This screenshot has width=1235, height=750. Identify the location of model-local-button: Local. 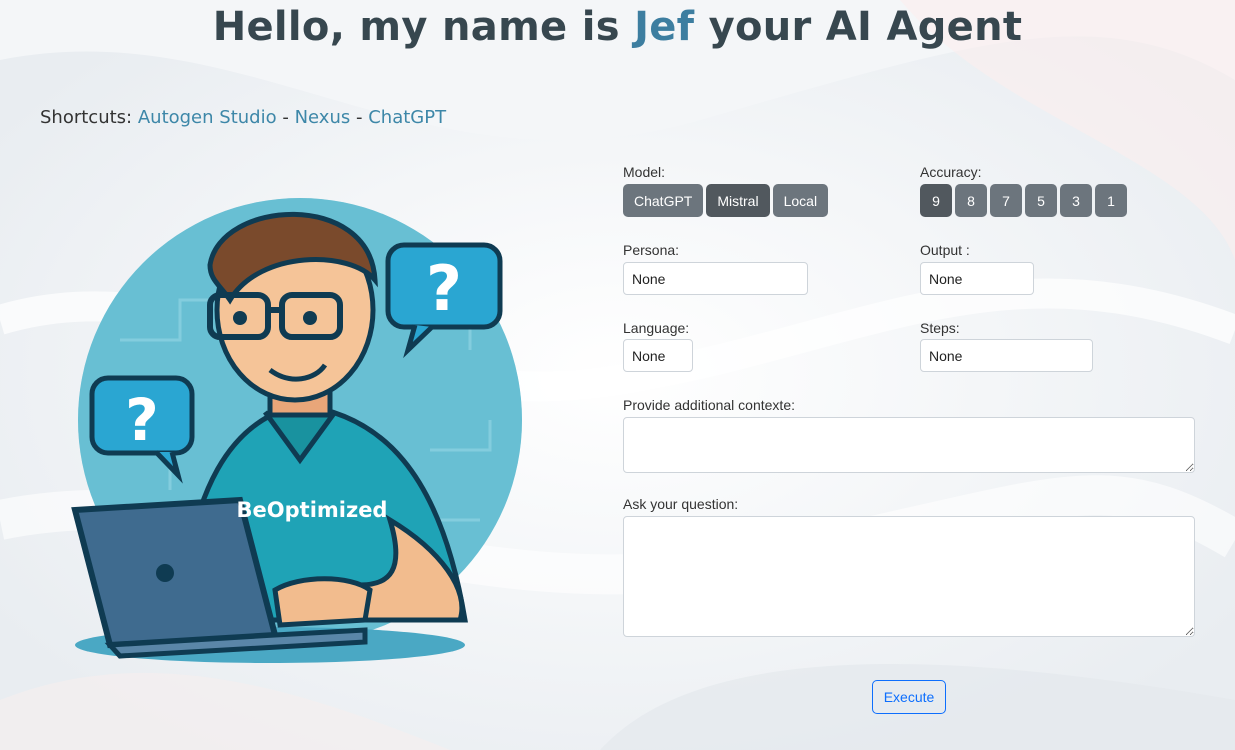
(800, 200).